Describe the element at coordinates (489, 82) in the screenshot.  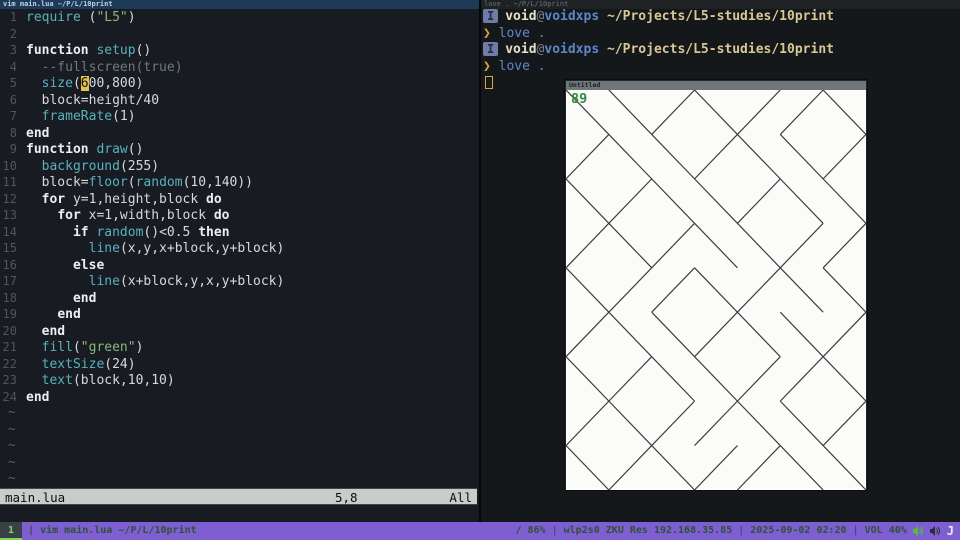
I see `terminal-cursor` at that location.